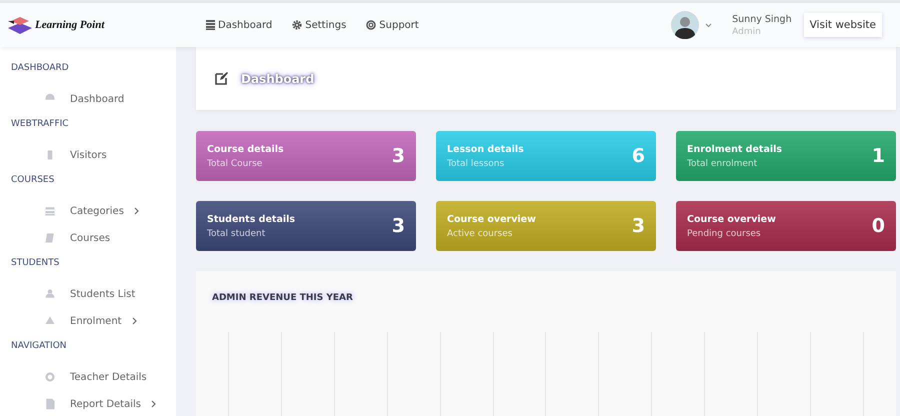 The height and width of the screenshot is (416, 900). What do you see at coordinates (480, 233) in the screenshot?
I see `card-subtitle: Active courses` at bounding box center [480, 233].